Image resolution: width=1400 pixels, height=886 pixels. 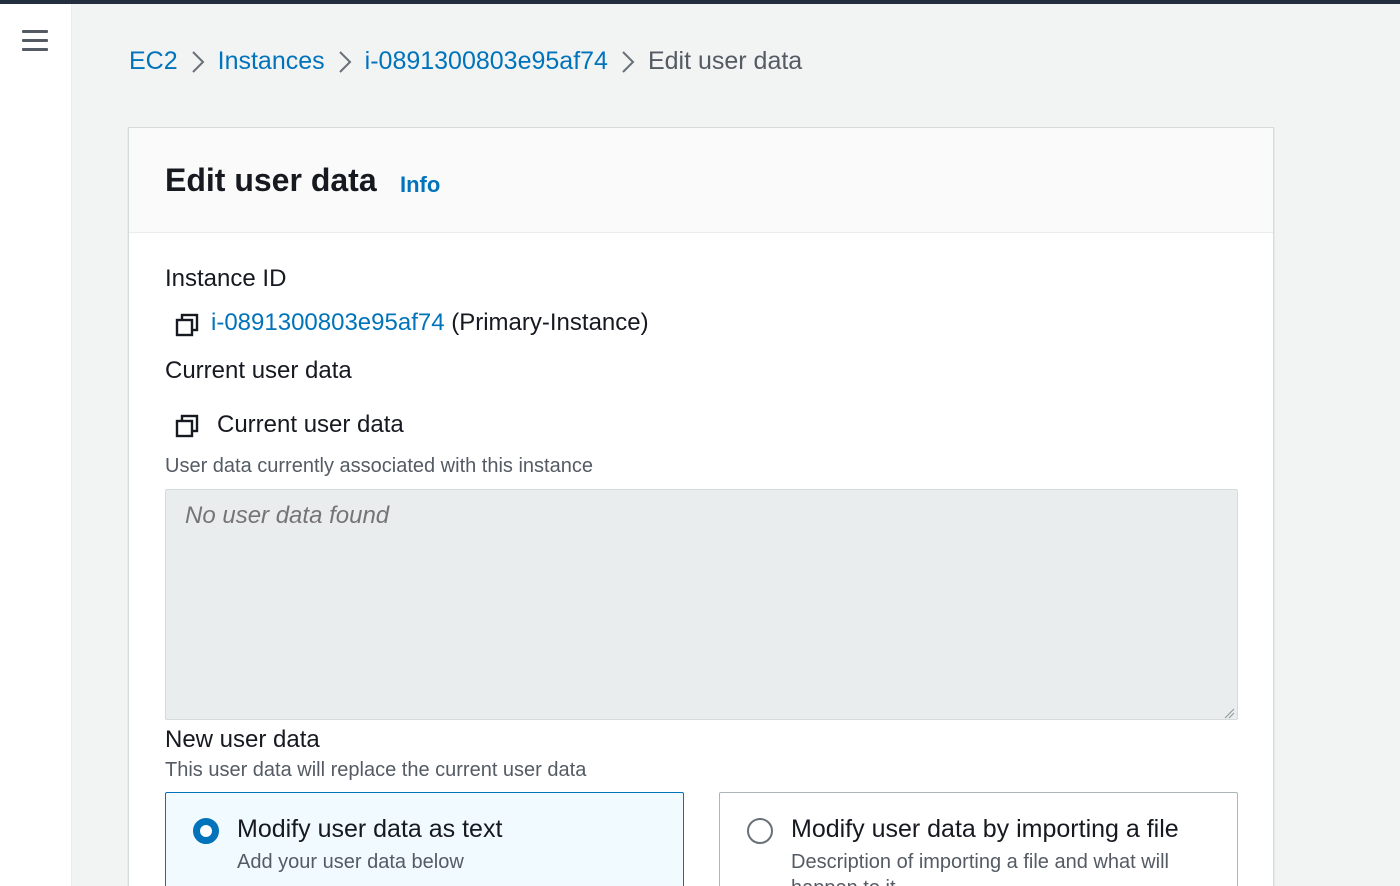 What do you see at coordinates (36, 445) in the screenshot?
I see `side-navigation` at bounding box center [36, 445].